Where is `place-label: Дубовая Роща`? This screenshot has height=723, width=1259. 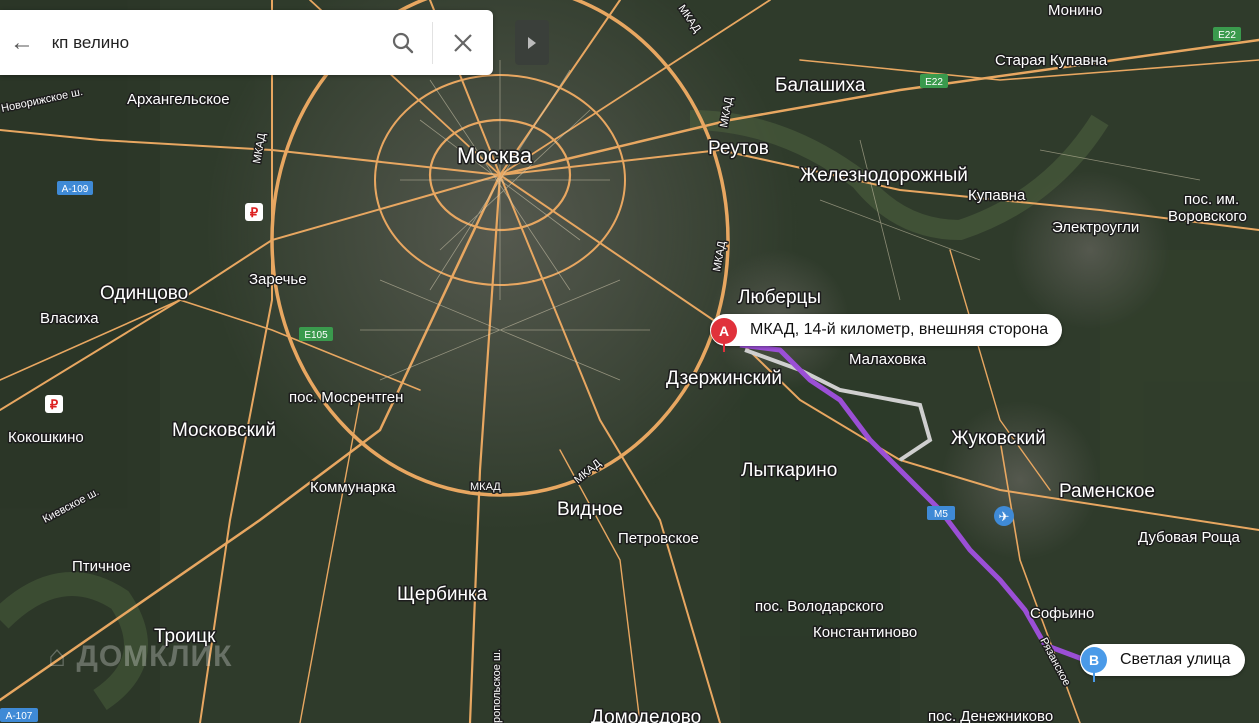
place-label: Дубовая Роща is located at coordinates (1189, 537).